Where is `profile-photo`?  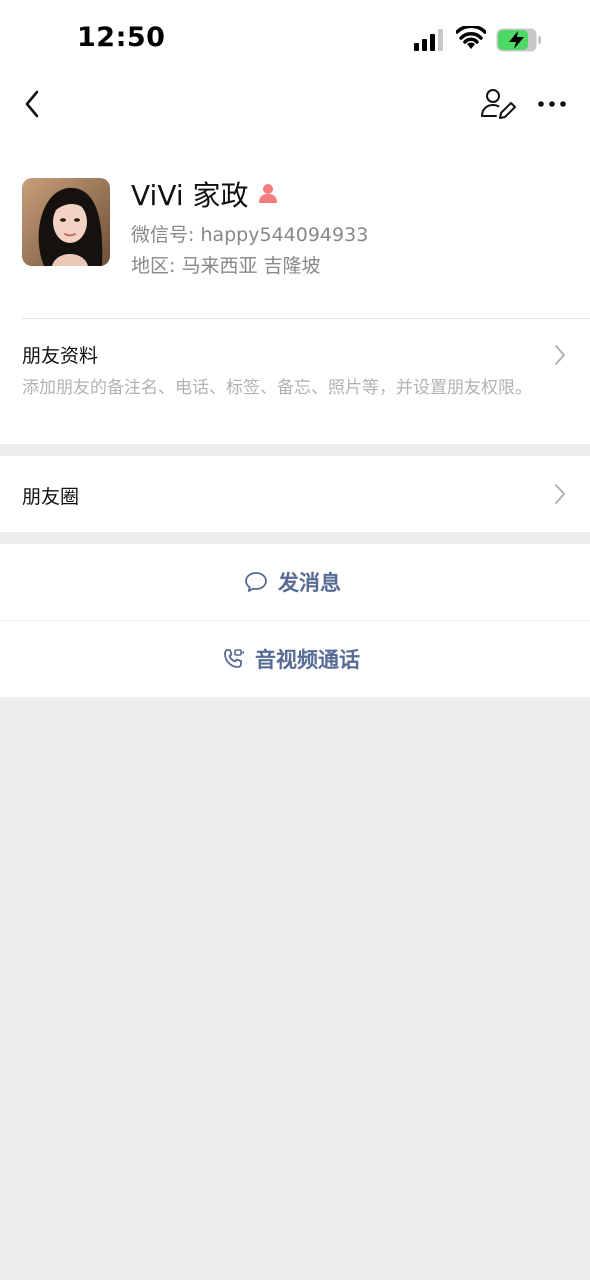 profile-photo is located at coordinates (66, 222).